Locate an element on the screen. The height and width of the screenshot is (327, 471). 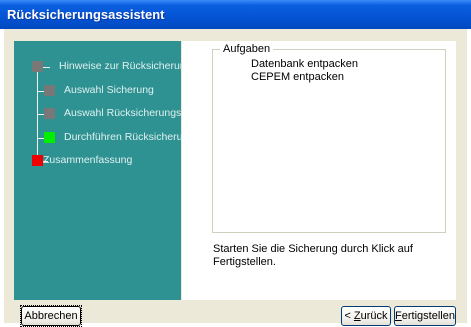
cancel-button-label: Abbrechen is located at coordinates (51, 316).